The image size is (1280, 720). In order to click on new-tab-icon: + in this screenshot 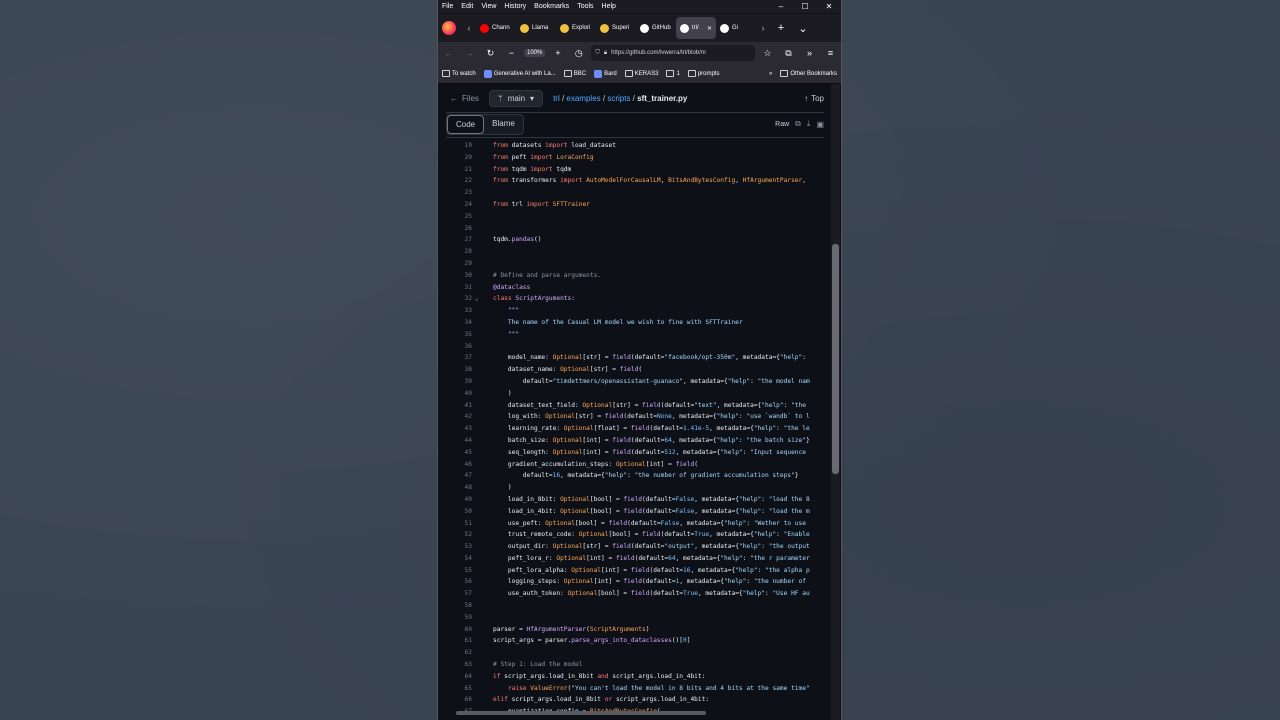, I will do `click(781, 28)`.